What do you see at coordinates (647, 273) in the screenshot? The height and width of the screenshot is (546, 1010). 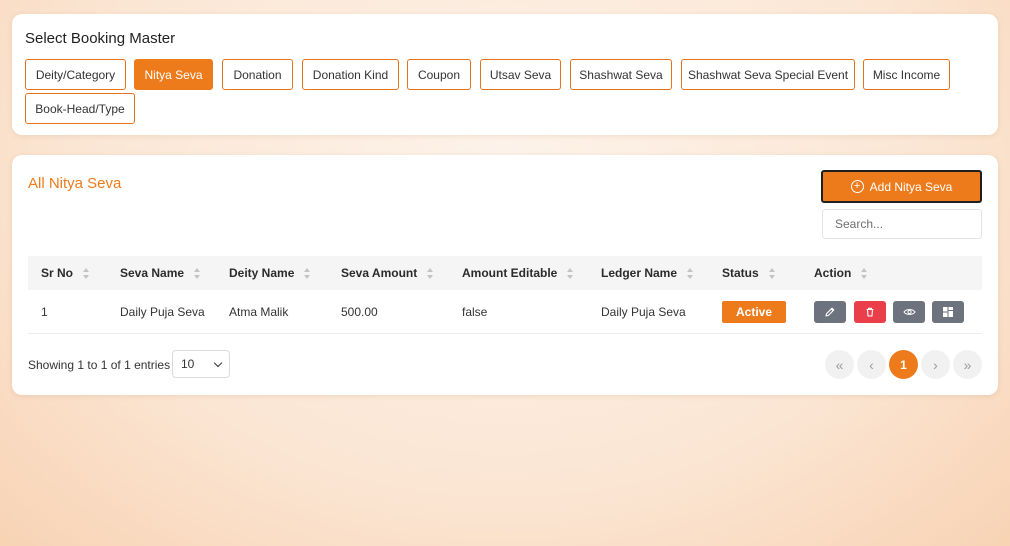 I see `column-ledger-name: Ledger Name` at bounding box center [647, 273].